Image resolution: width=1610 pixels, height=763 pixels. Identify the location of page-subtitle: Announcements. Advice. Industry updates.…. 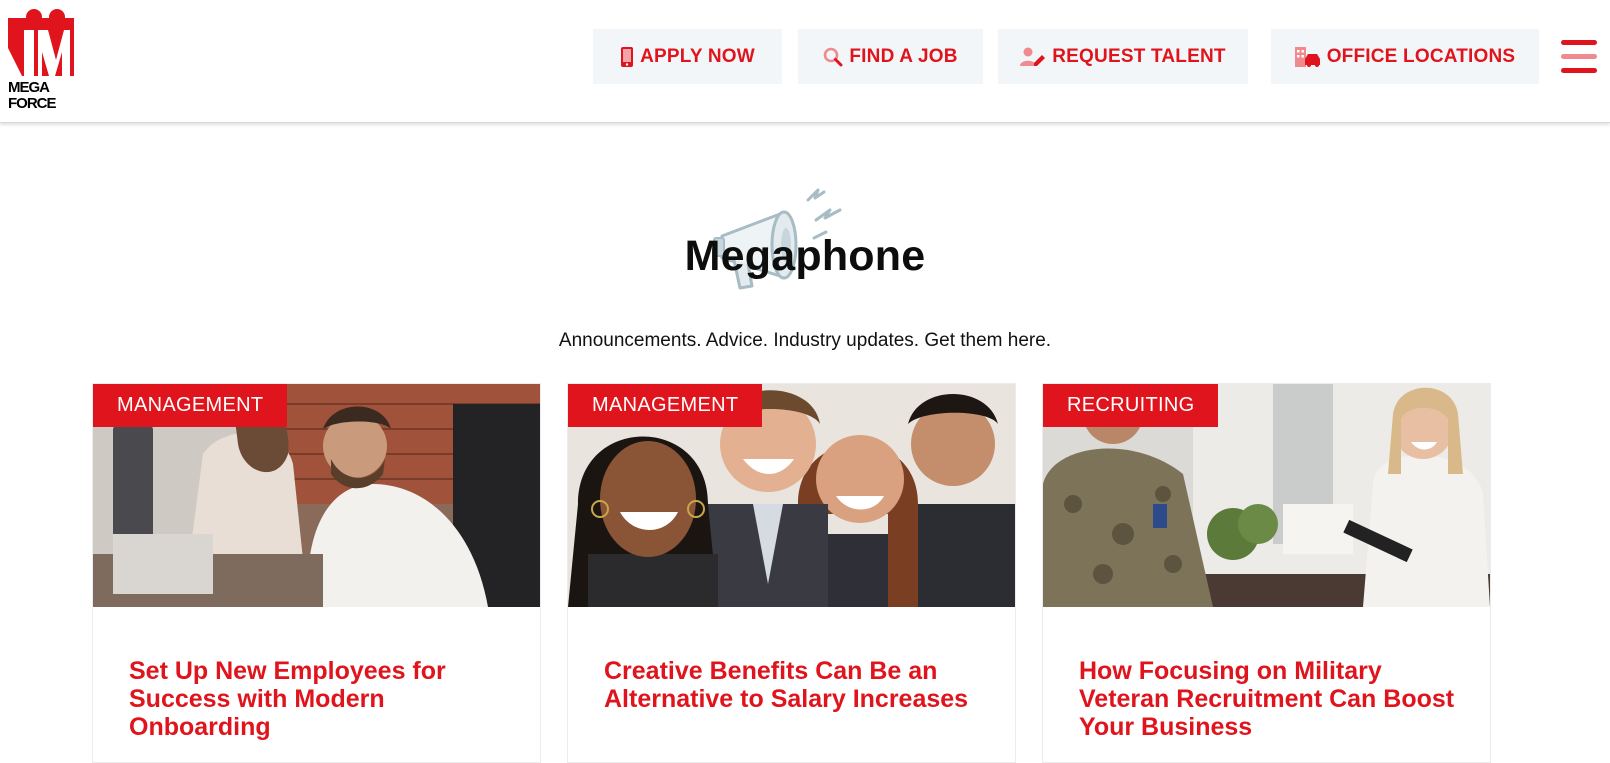
(805, 340).